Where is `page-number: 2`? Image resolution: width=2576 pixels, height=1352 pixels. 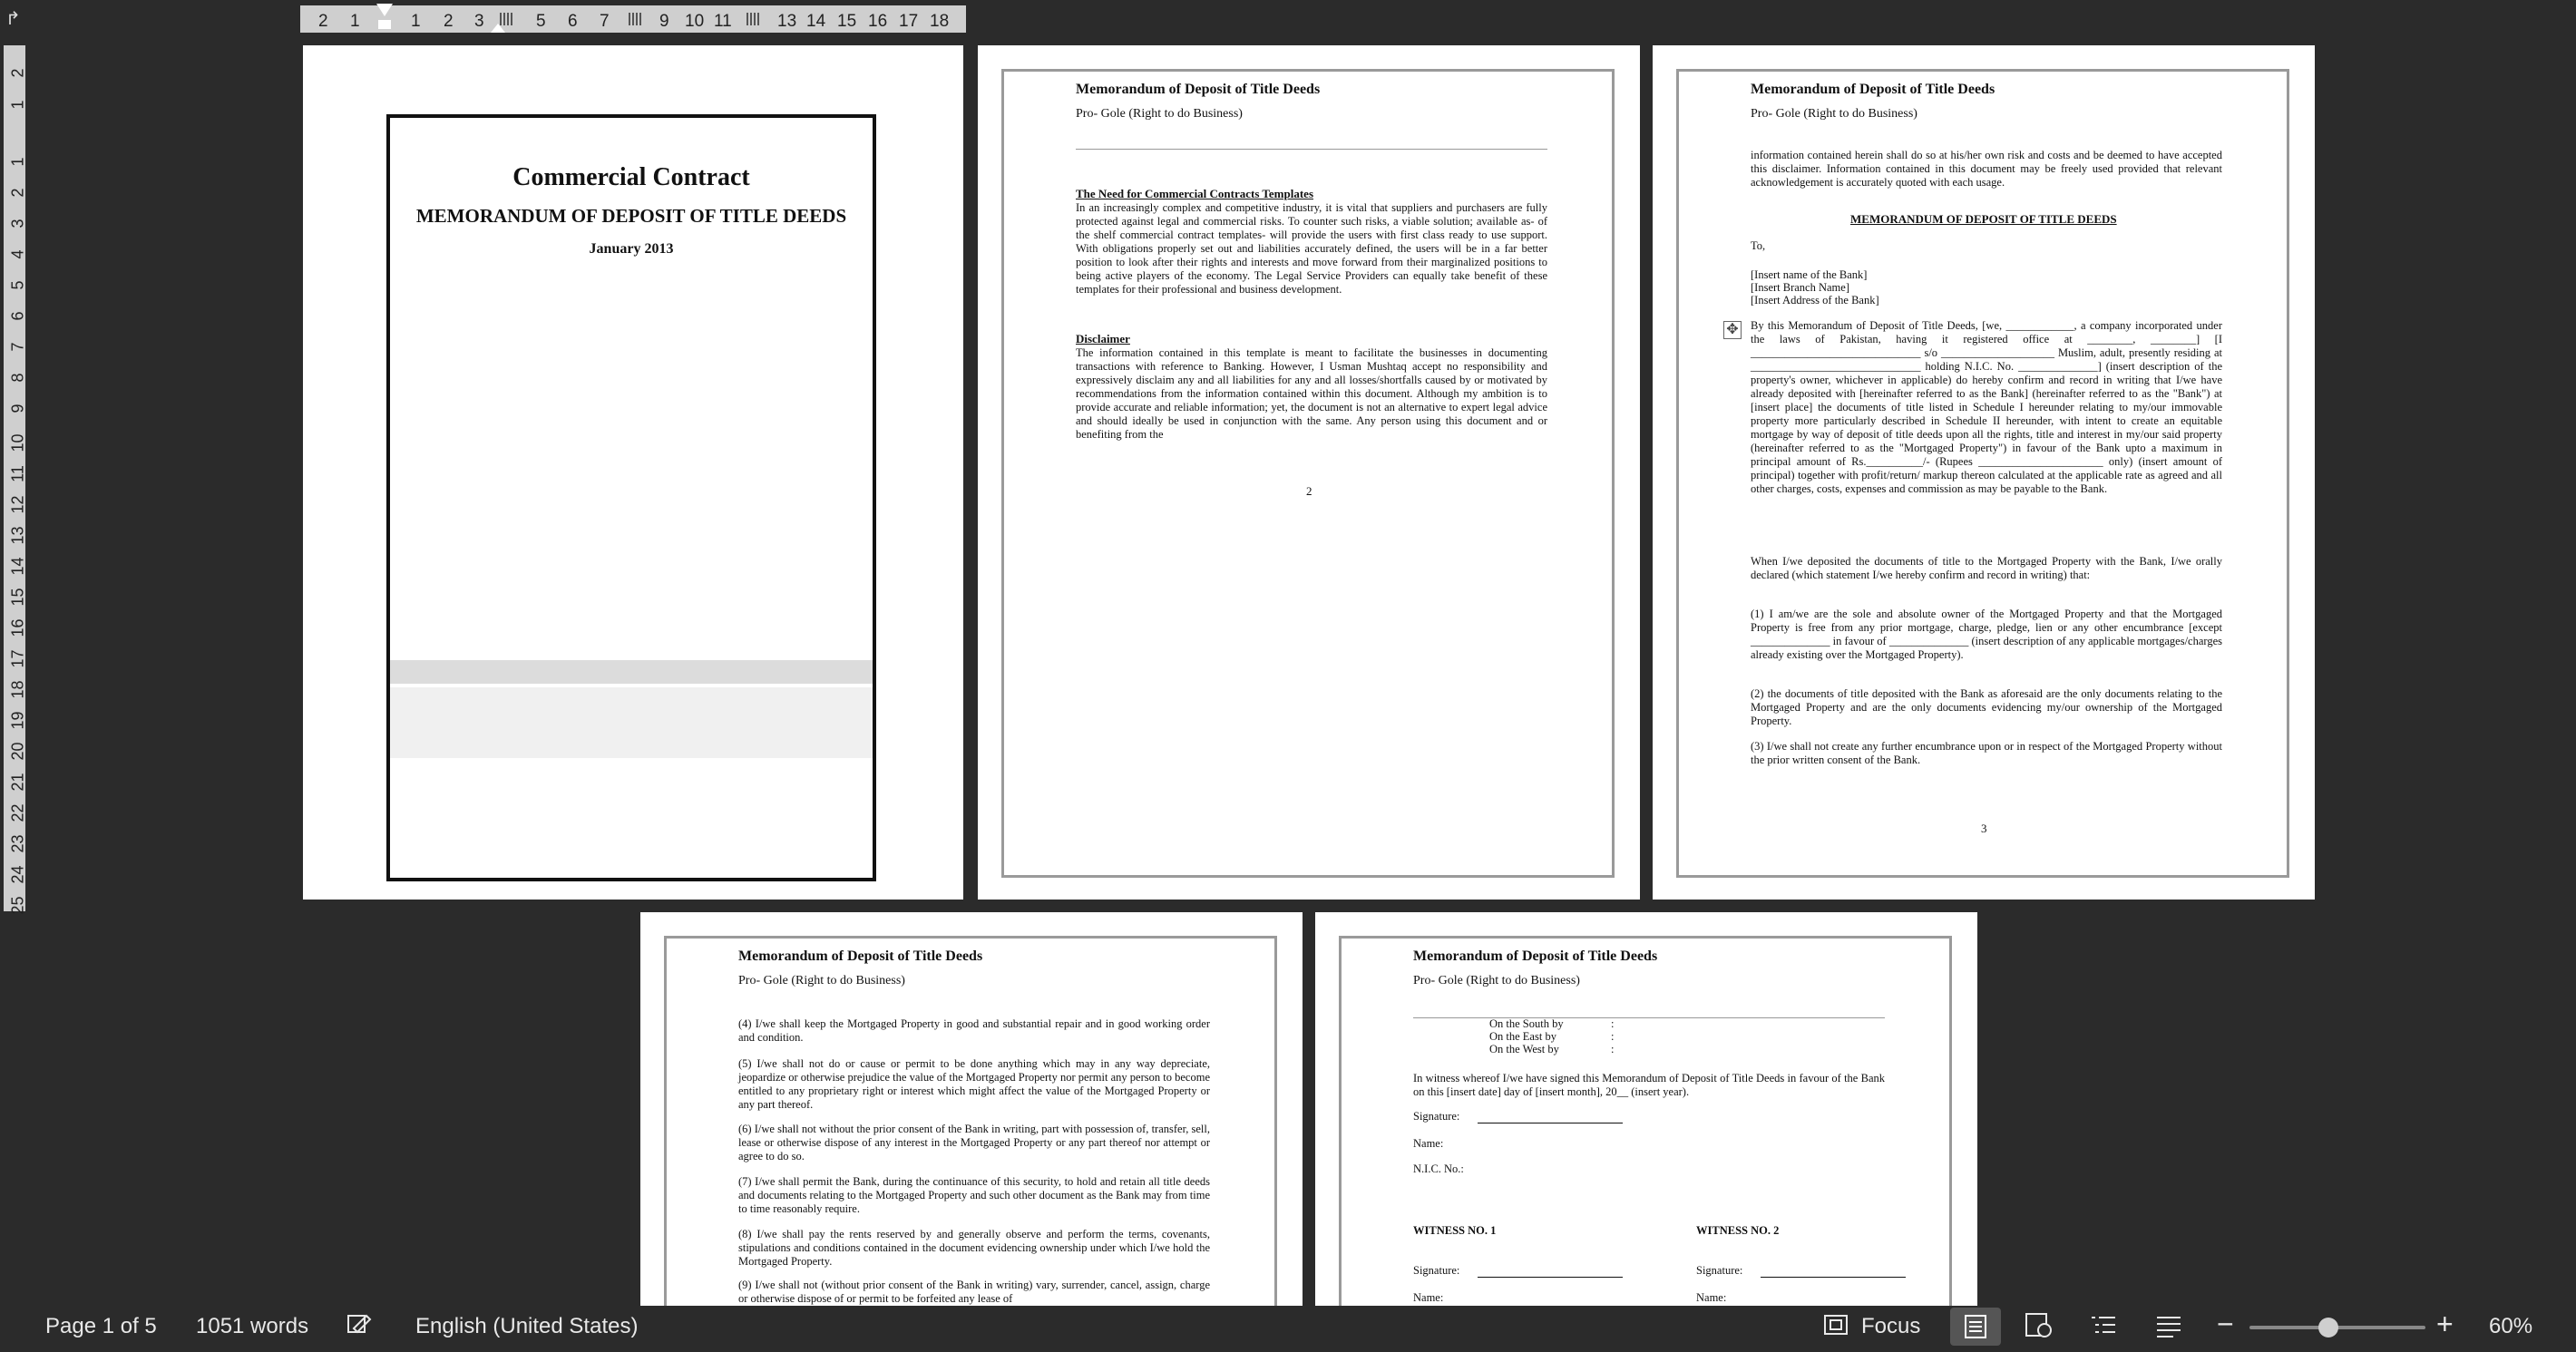
page-number: 2 is located at coordinates (1309, 491).